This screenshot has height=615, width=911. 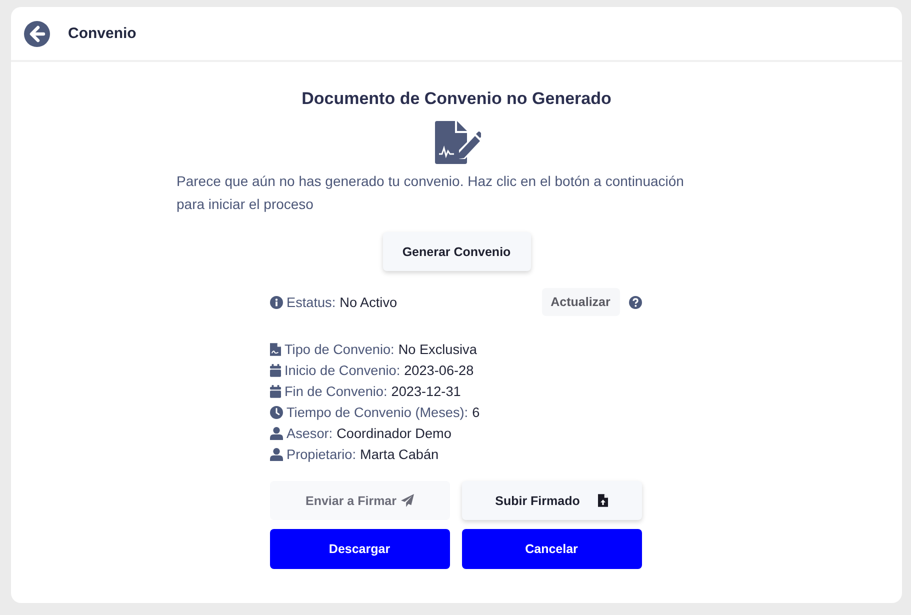 I want to click on detail-label: Asesor:, so click(x=309, y=433).